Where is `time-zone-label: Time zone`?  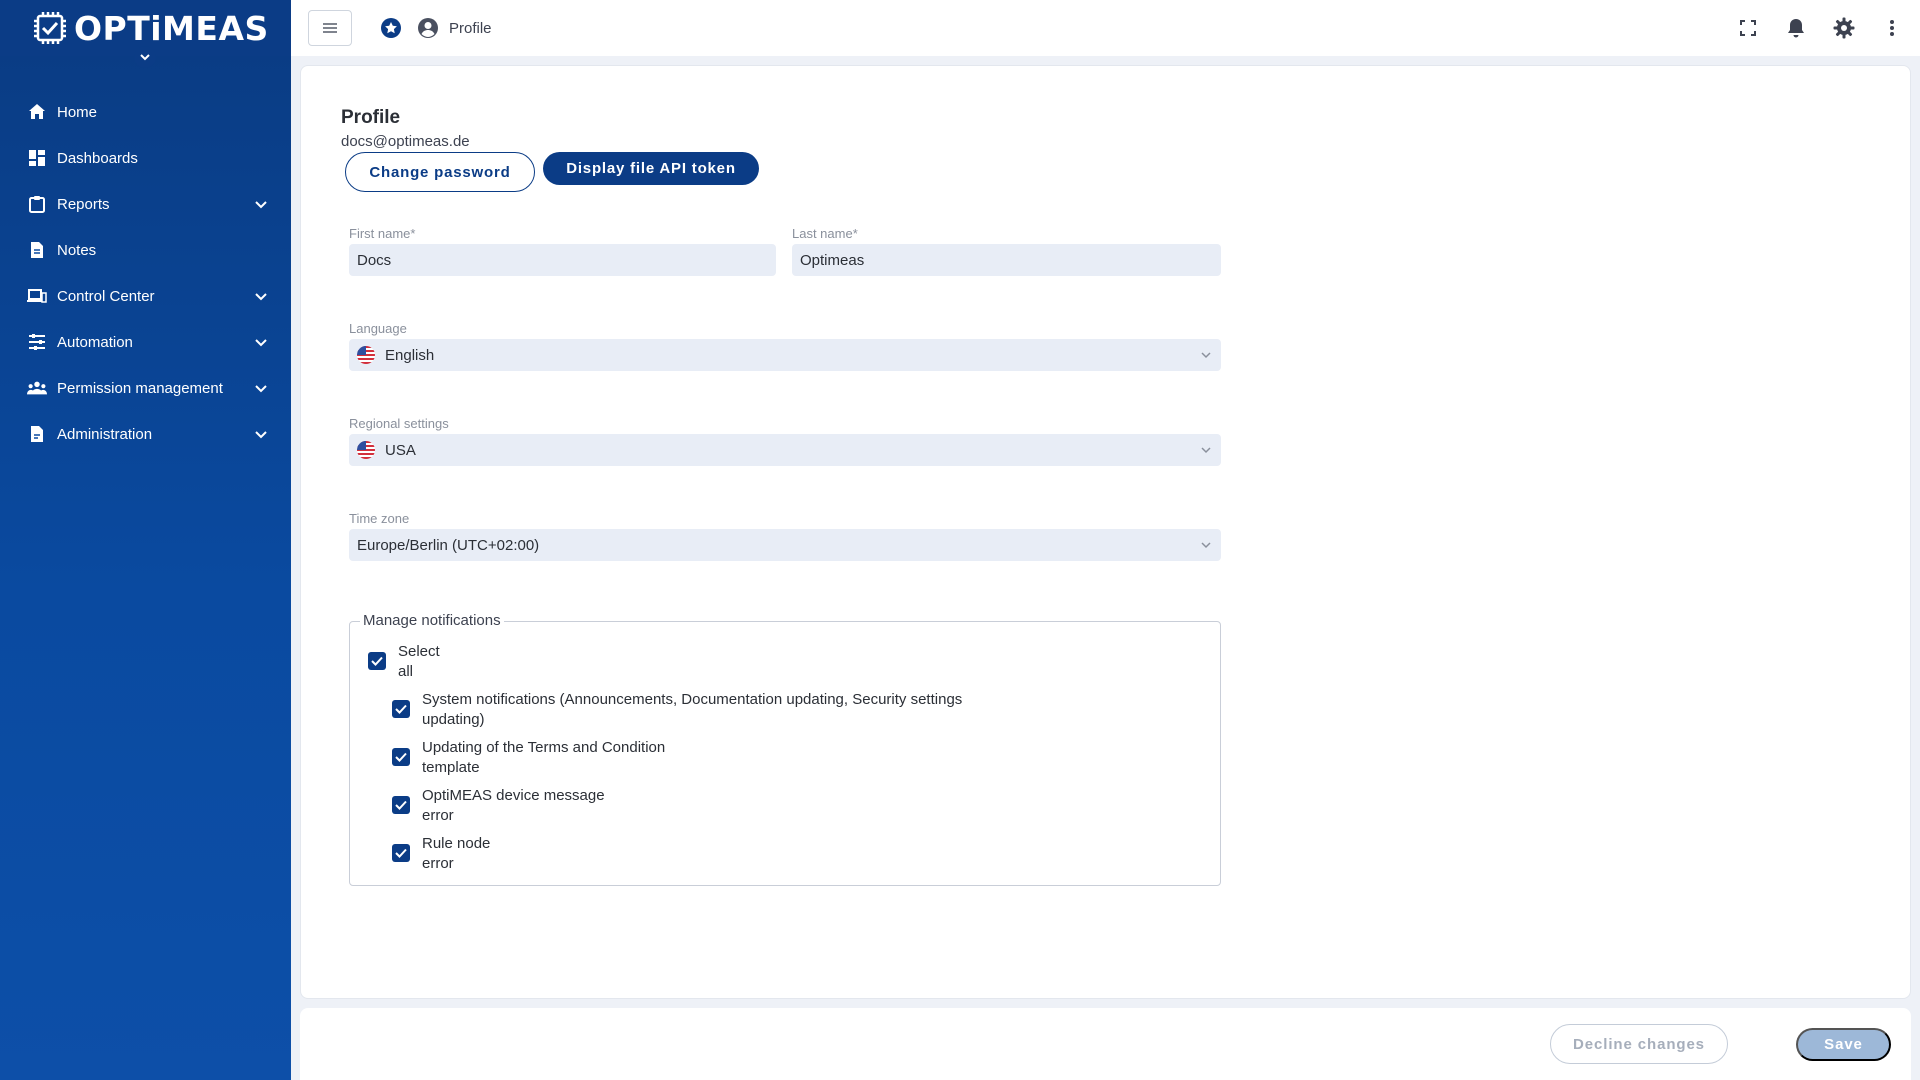 time-zone-label: Time zone is located at coordinates (379, 518).